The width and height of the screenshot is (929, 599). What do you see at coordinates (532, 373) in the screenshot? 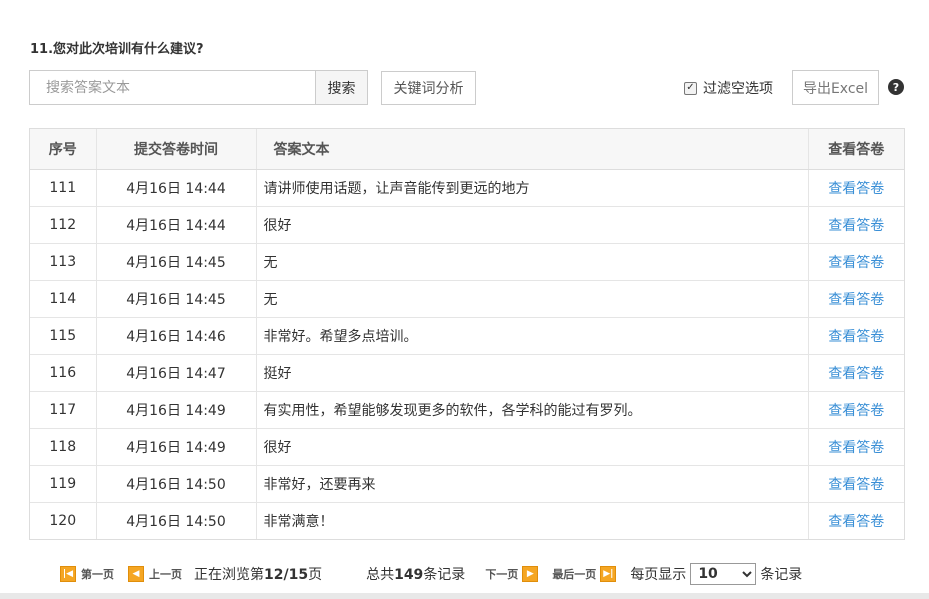
I see `row-answer-text: 挺好` at bounding box center [532, 373].